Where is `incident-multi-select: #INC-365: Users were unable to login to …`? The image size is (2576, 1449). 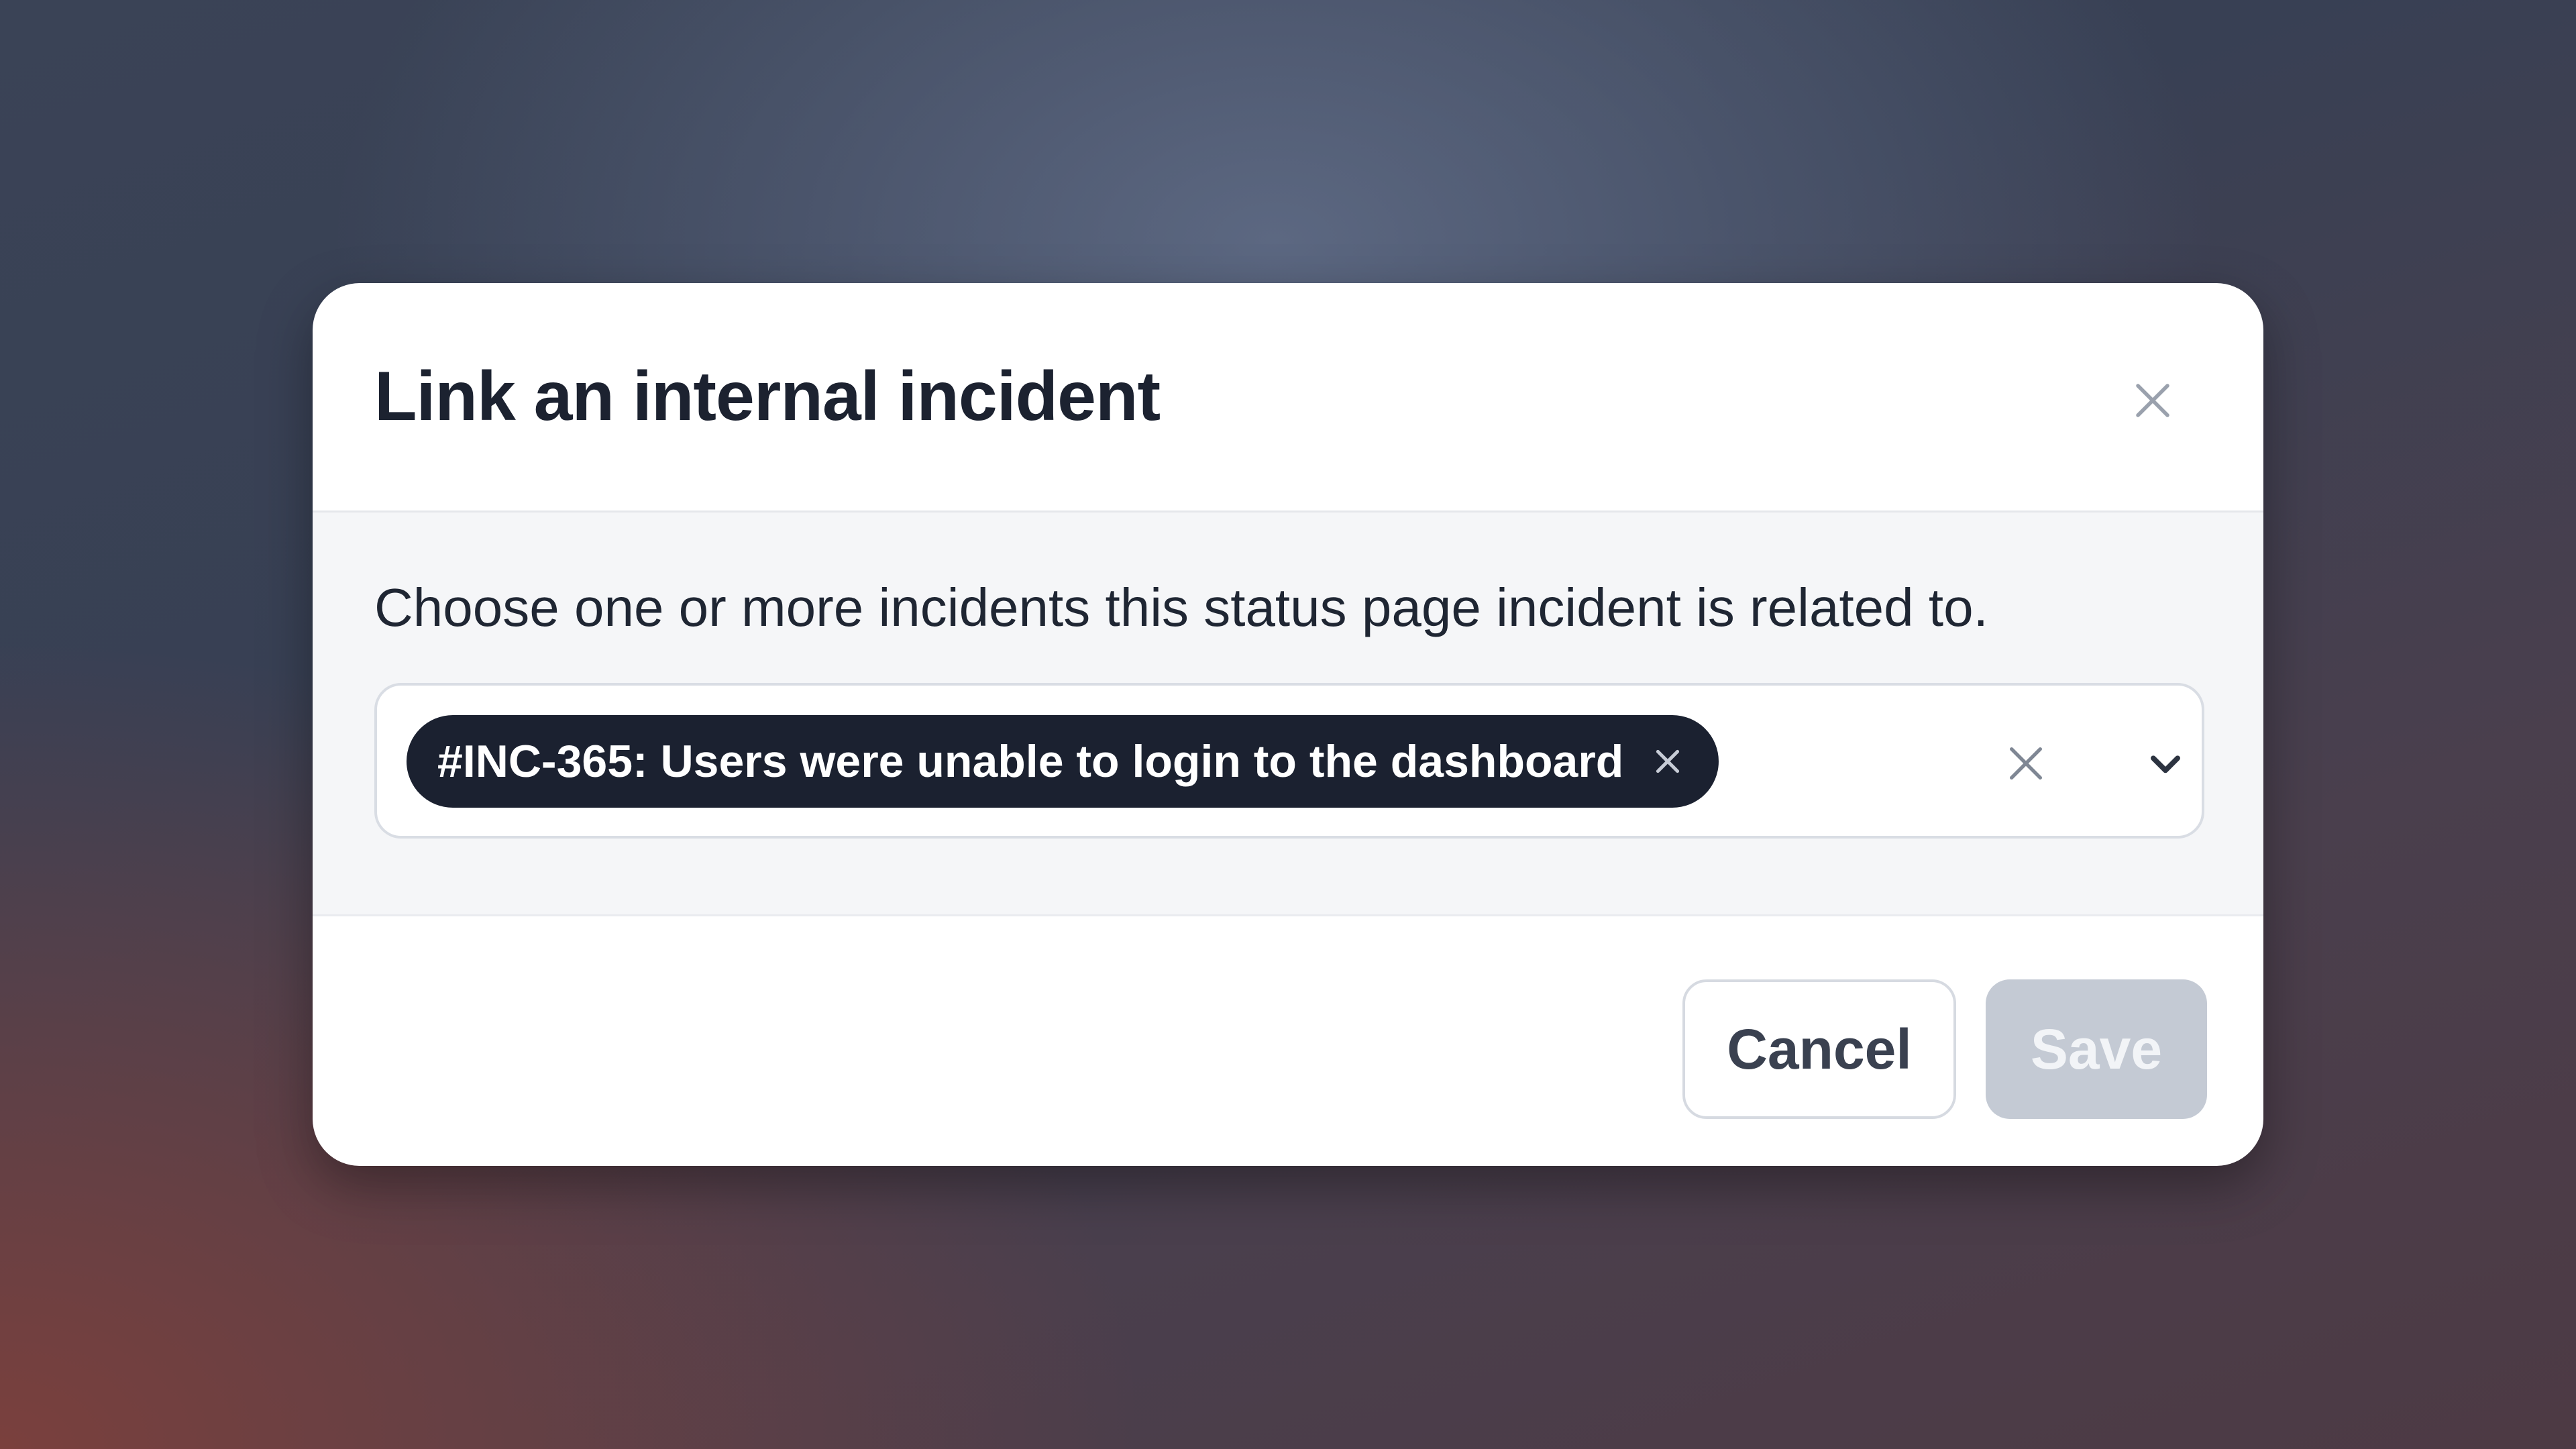 incident-multi-select: #INC-365: Users were unable to login to … is located at coordinates (1289, 761).